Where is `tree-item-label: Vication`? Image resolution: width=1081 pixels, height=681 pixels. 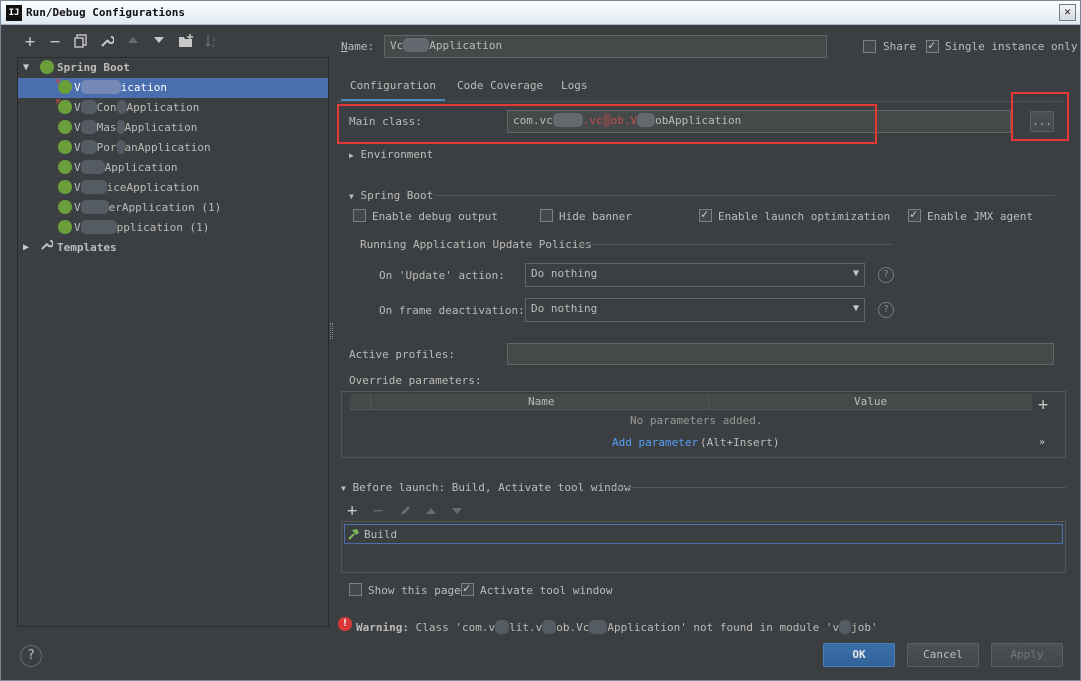
tree-item-label: Vication is located at coordinates (120, 87).